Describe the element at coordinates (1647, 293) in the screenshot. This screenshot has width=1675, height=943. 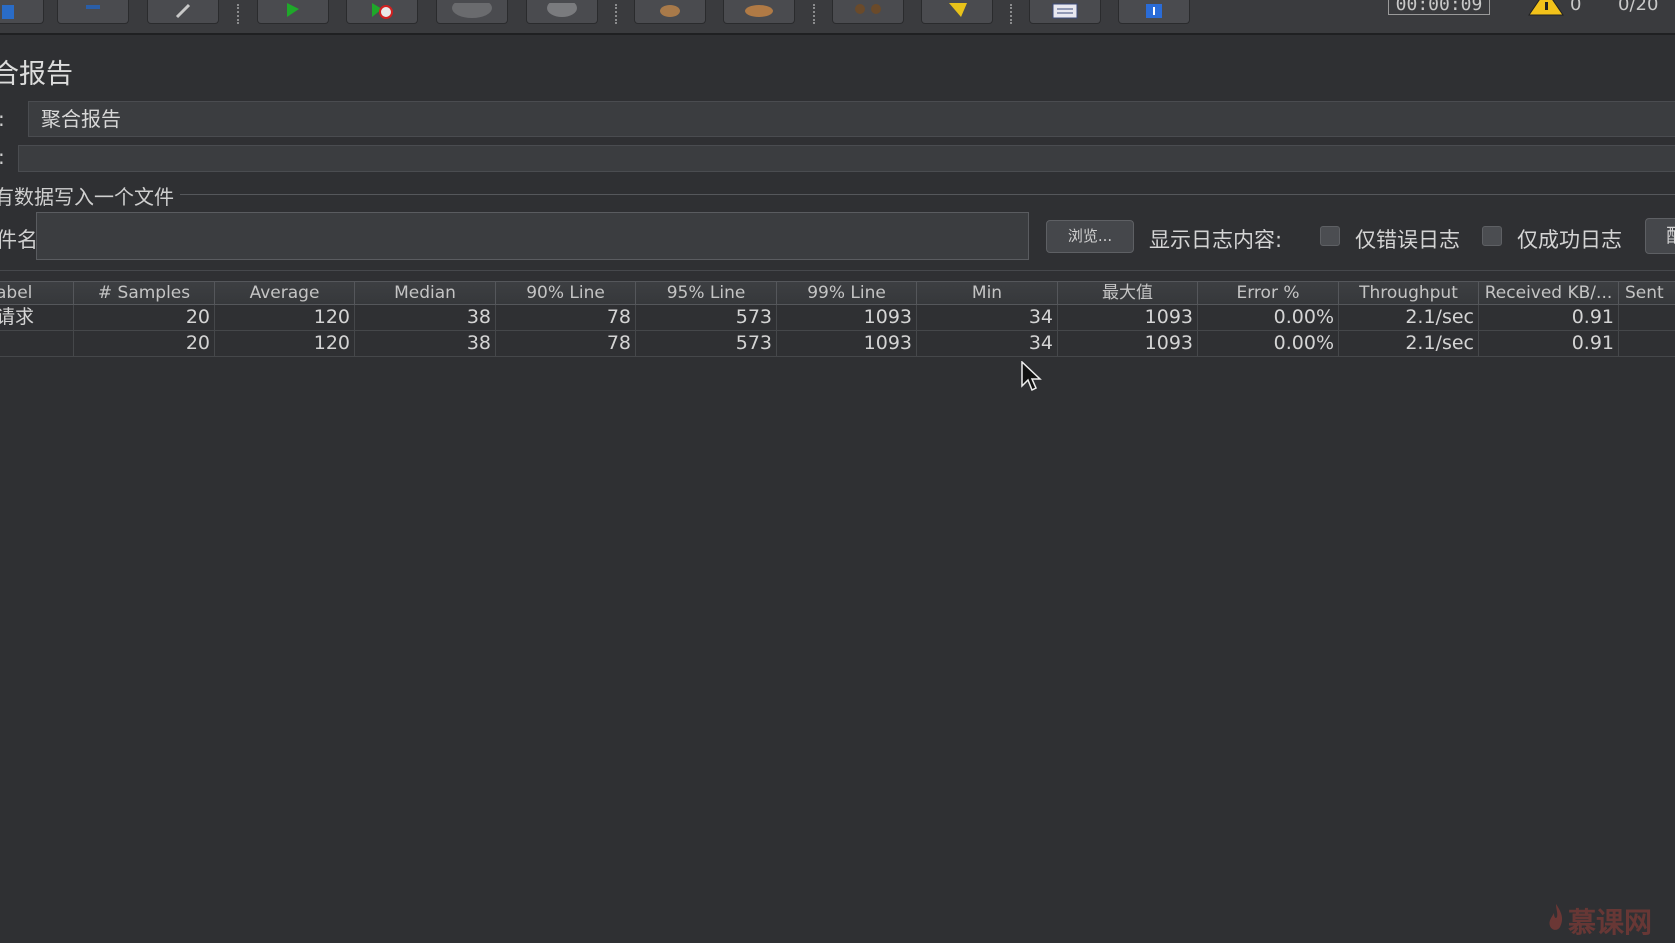
I see `column-header-sent: Sent` at that location.